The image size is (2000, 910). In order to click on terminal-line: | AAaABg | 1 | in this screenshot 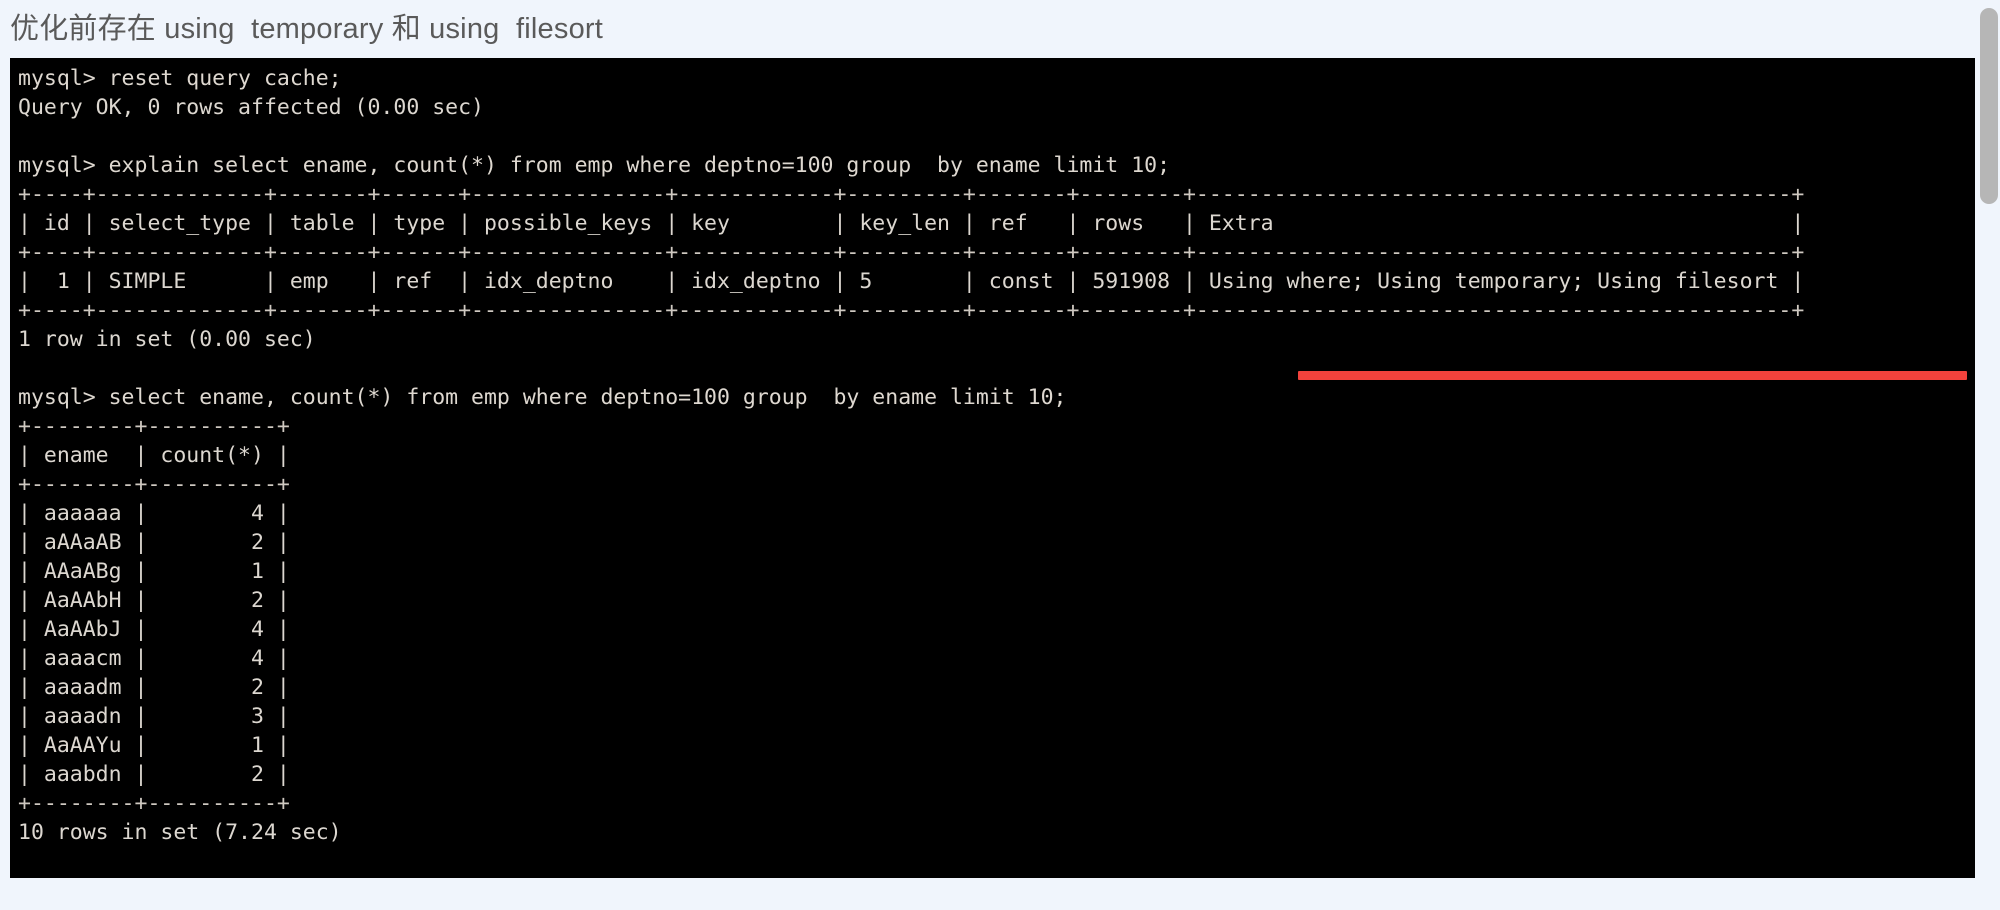, I will do `click(154, 571)`.